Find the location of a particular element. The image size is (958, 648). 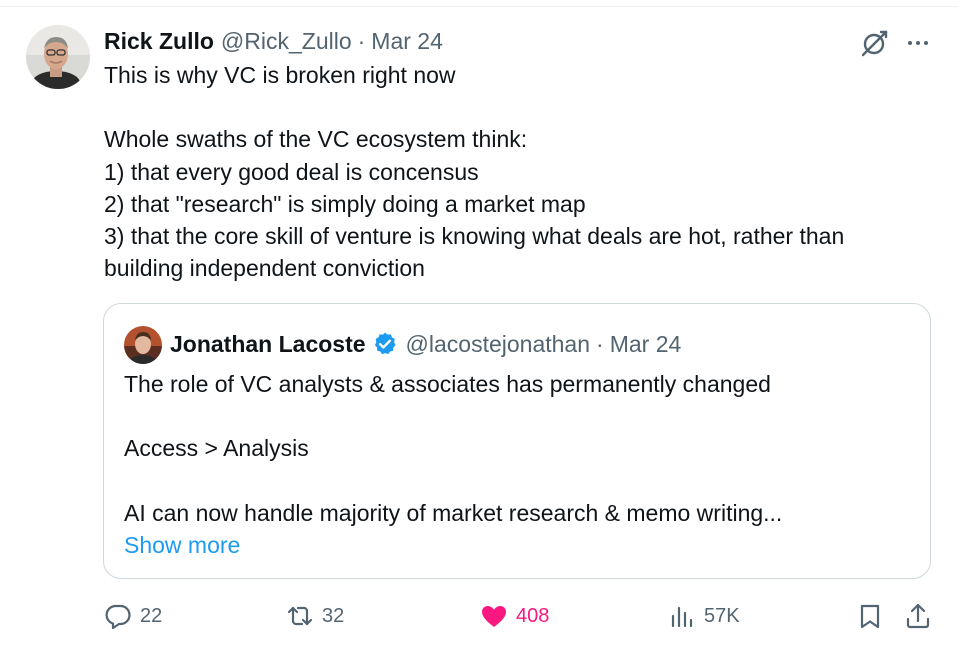

verified-badge-icon is located at coordinates (385, 343).